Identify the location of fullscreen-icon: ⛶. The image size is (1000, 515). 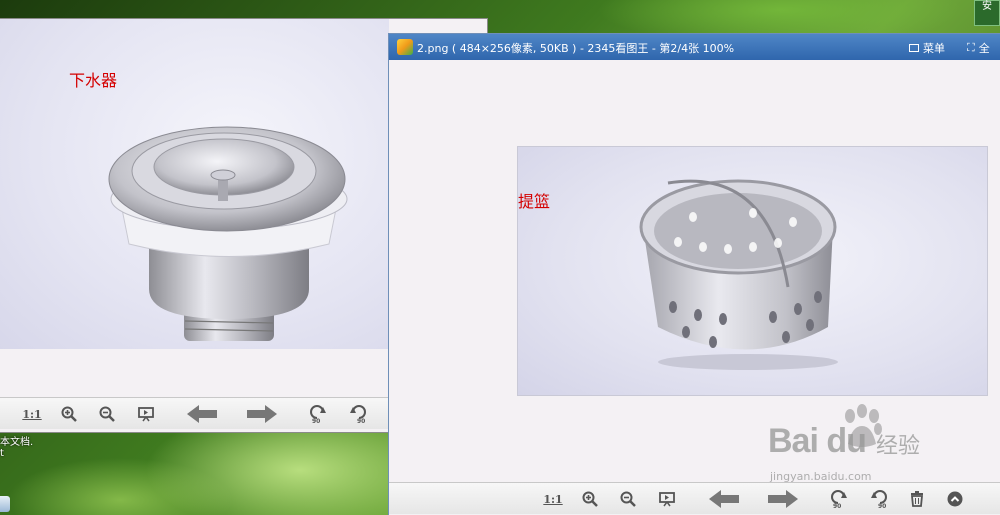
(971, 47).